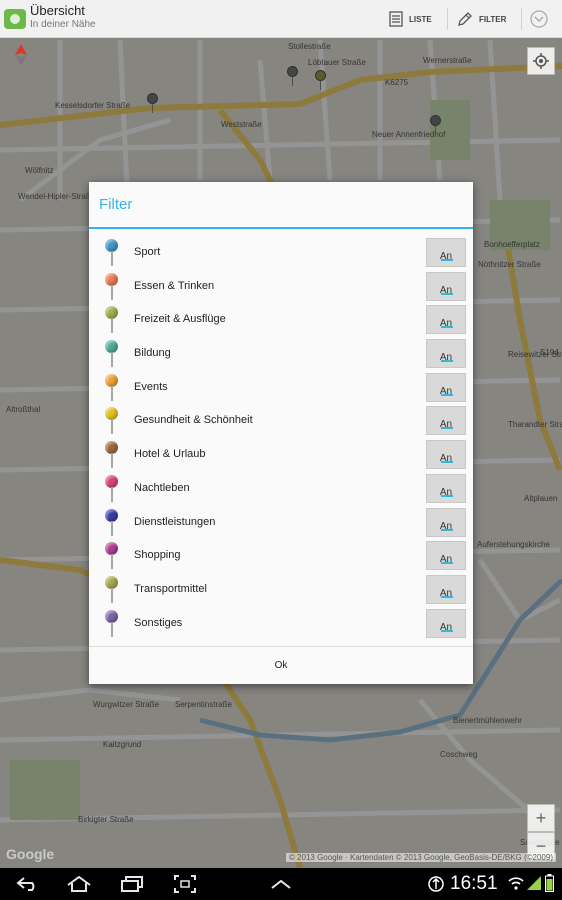  Describe the element at coordinates (30, 854) in the screenshot. I see `google-logo: Google` at that location.